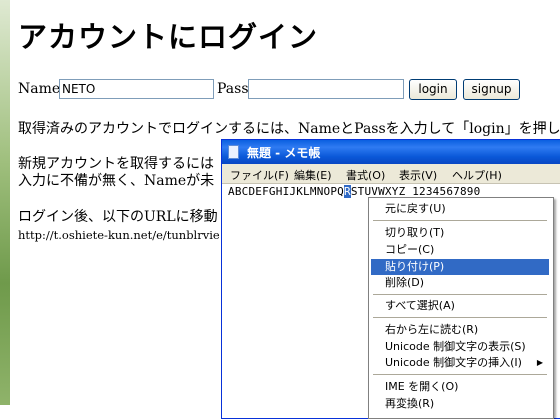  What do you see at coordinates (460, 330) in the screenshot?
I see `context-item-rtl-reading: 右から左に読む(R)` at bounding box center [460, 330].